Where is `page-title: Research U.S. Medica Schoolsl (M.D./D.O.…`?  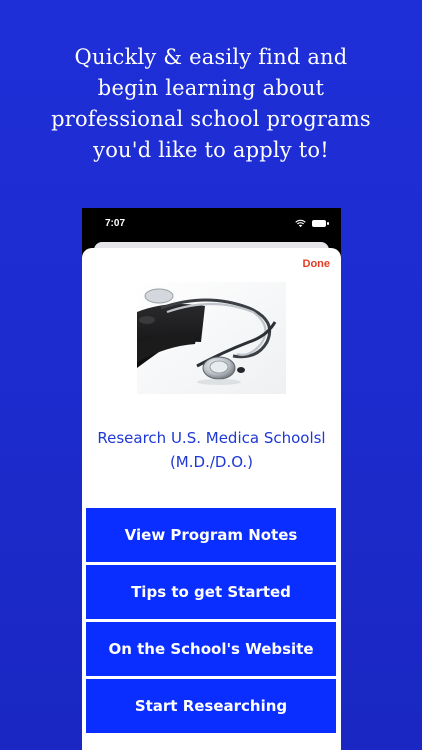 page-title: Research U.S. Medica Schoolsl (M.D./D.O.… is located at coordinates (211, 450).